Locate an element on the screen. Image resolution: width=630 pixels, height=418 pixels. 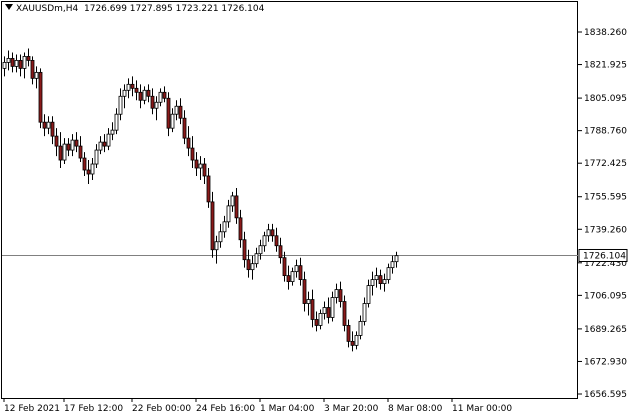
y-tick-label: 1656.595 is located at coordinates (605, 395).